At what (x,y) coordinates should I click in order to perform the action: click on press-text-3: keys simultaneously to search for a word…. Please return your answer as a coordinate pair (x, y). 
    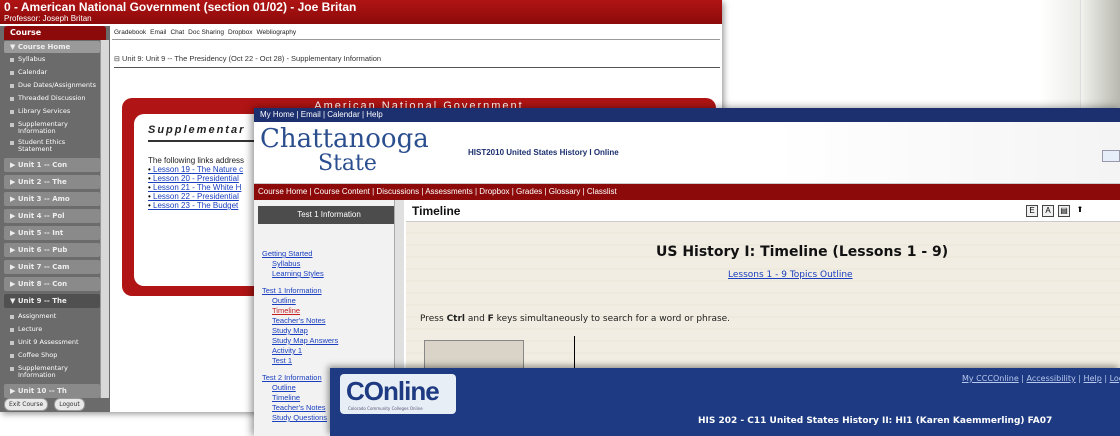
    Looking at the image, I should click on (612, 319).